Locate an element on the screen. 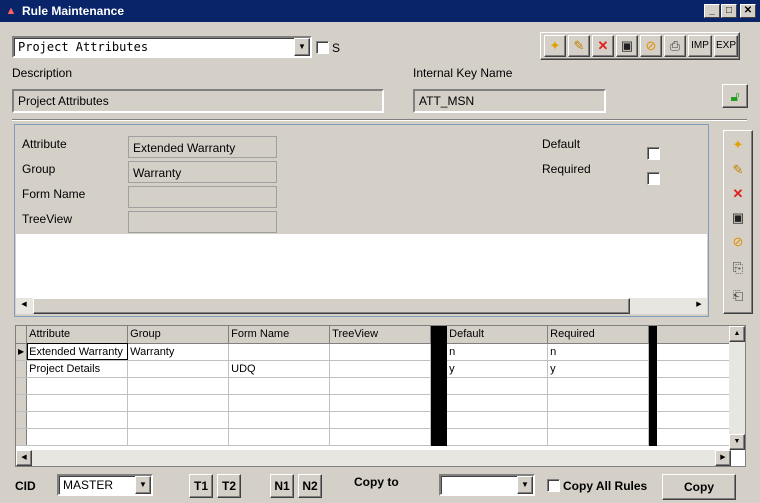 The width and height of the screenshot is (760, 503). required-checkbox is located at coordinates (653, 178).